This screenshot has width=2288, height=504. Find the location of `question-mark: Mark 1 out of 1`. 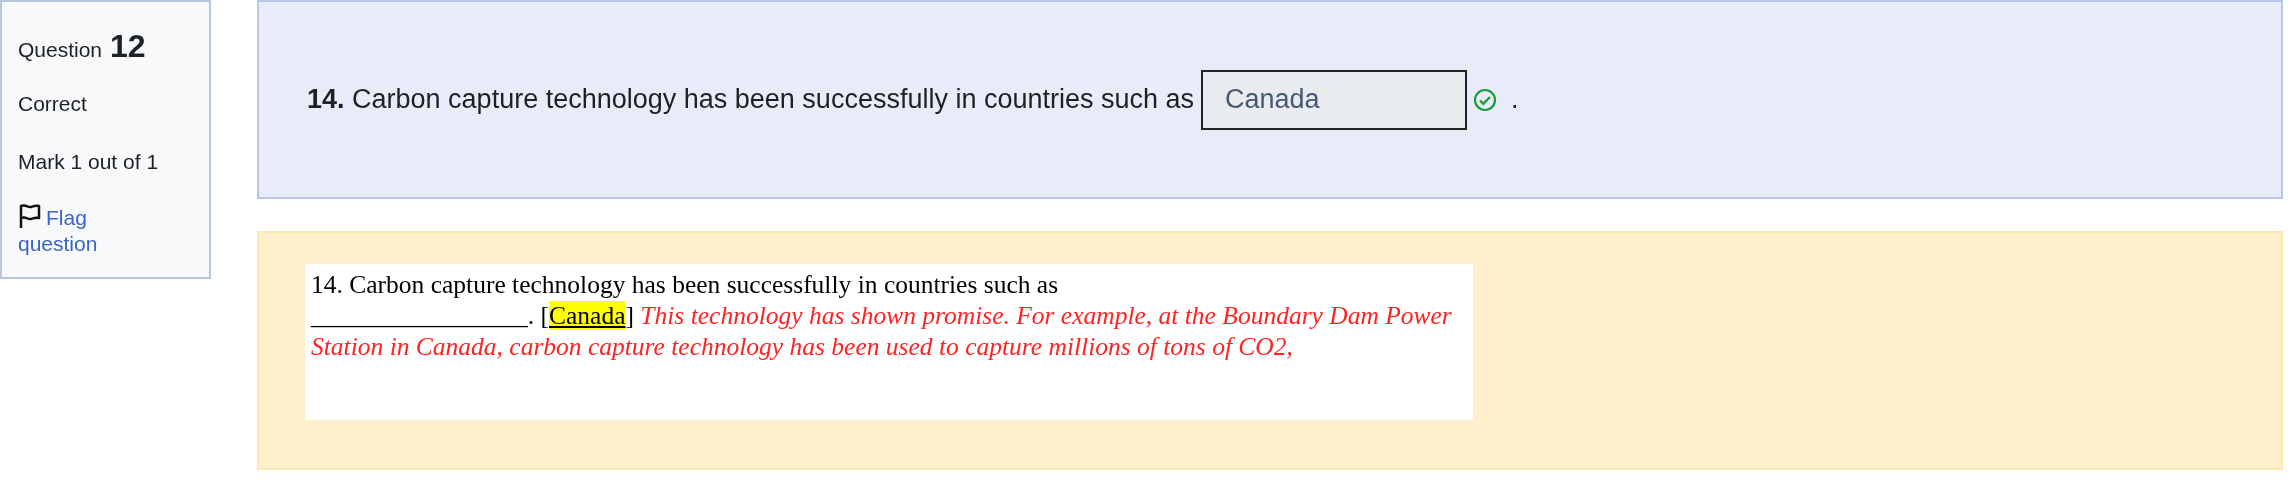

question-mark: Mark 1 out of 1 is located at coordinates (89, 161).